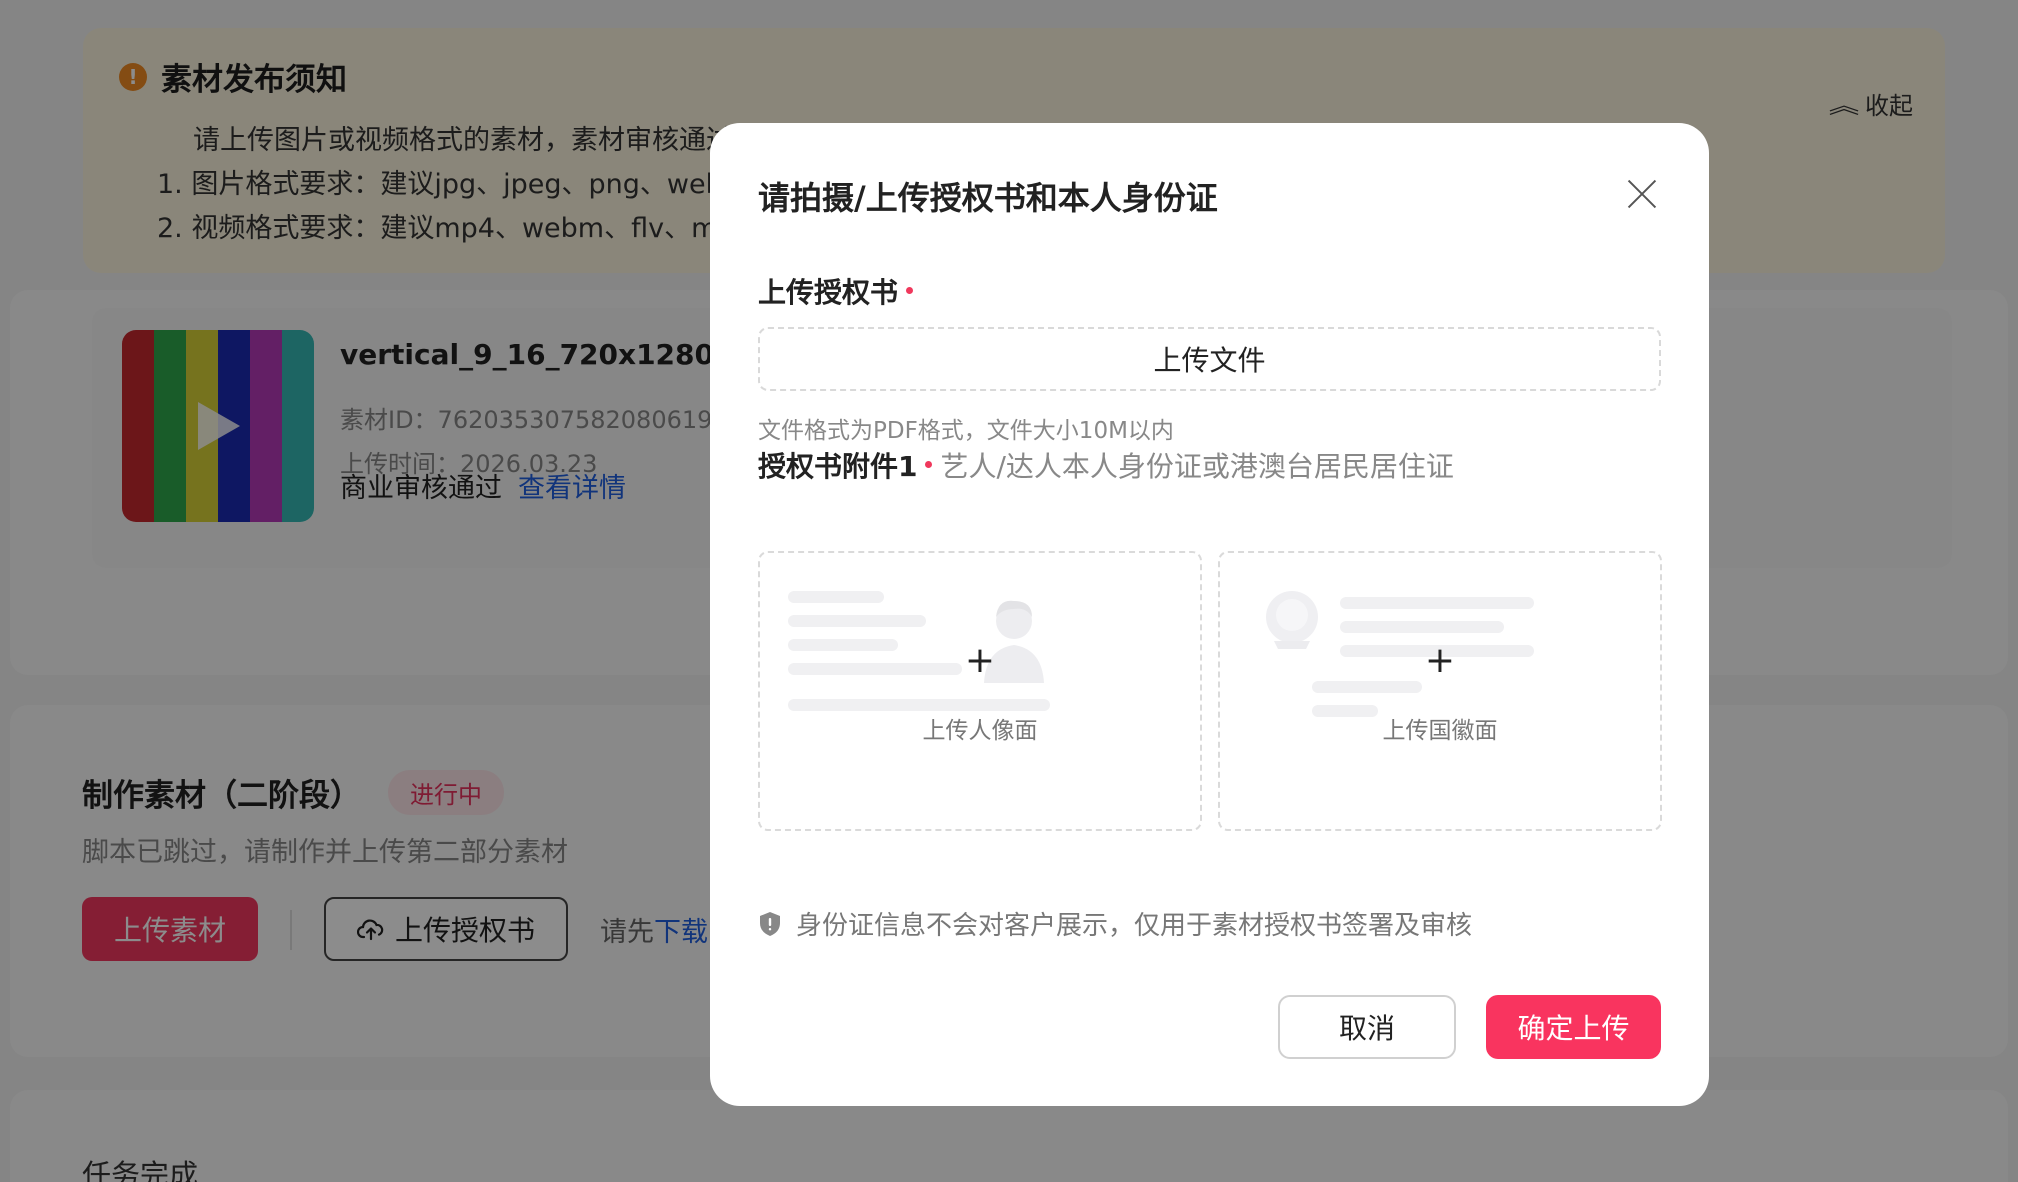 Image resolution: width=2018 pixels, height=1182 pixels. Describe the element at coordinates (770, 923) in the screenshot. I see `shield-icon` at that location.